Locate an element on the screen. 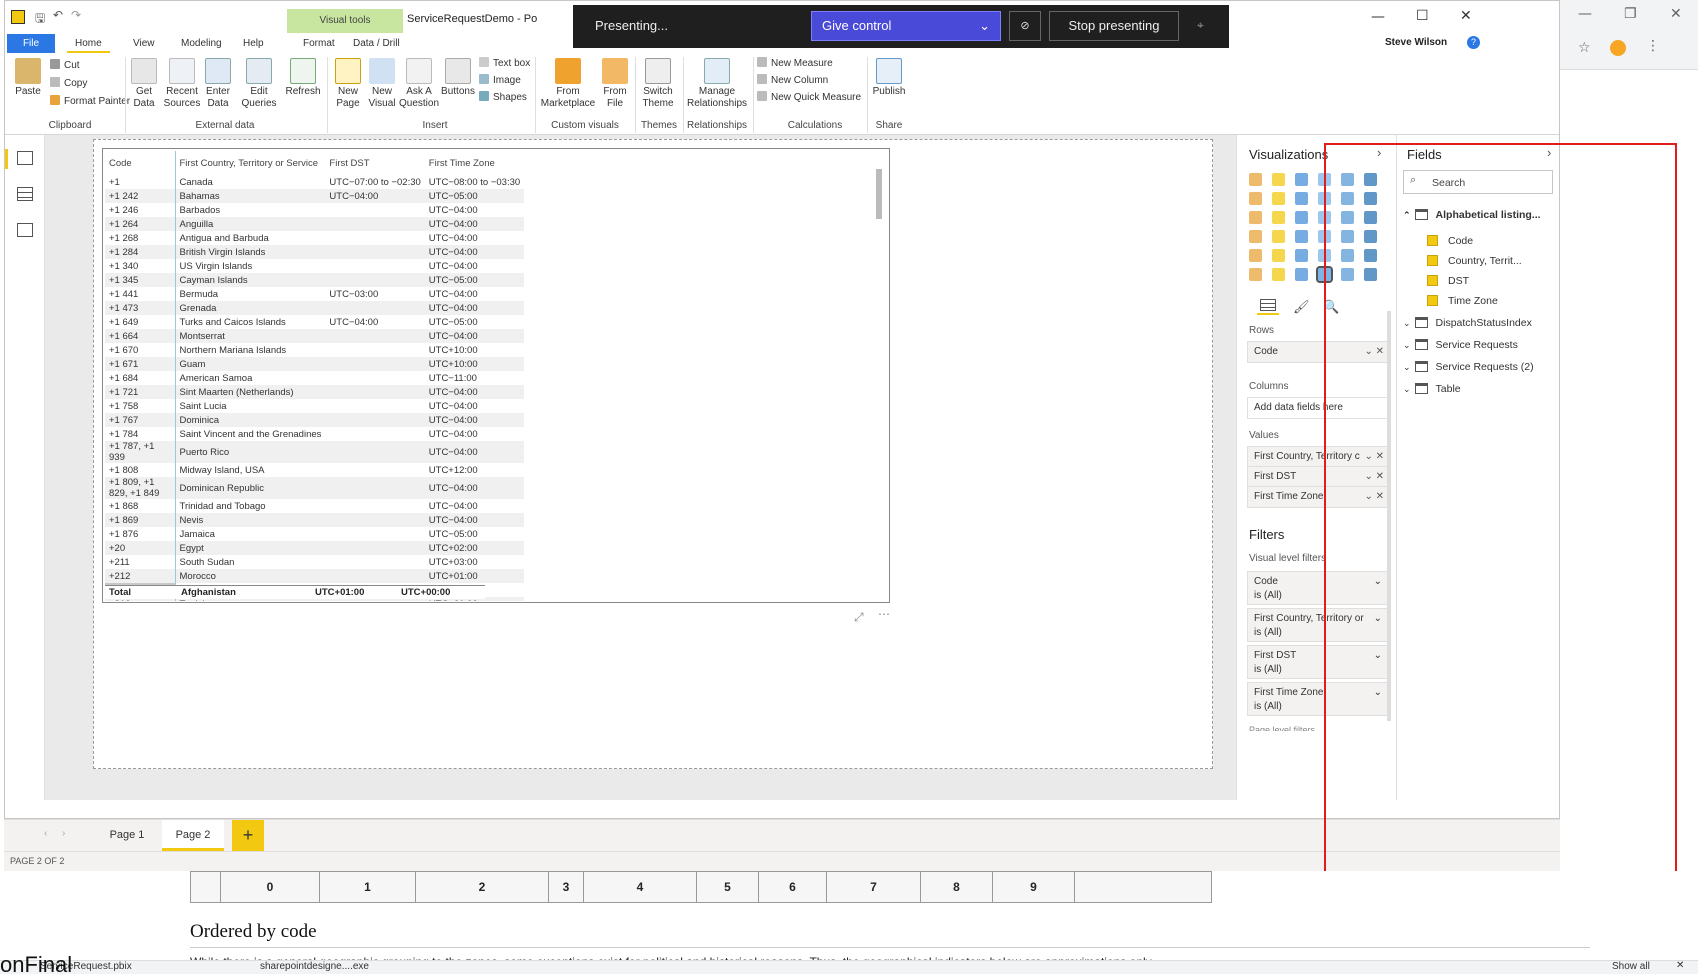 The width and height of the screenshot is (1698, 978). table-row: +1 242 Bahamas UTC−04:00 UTC−05:00 is located at coordinates (315, 196).